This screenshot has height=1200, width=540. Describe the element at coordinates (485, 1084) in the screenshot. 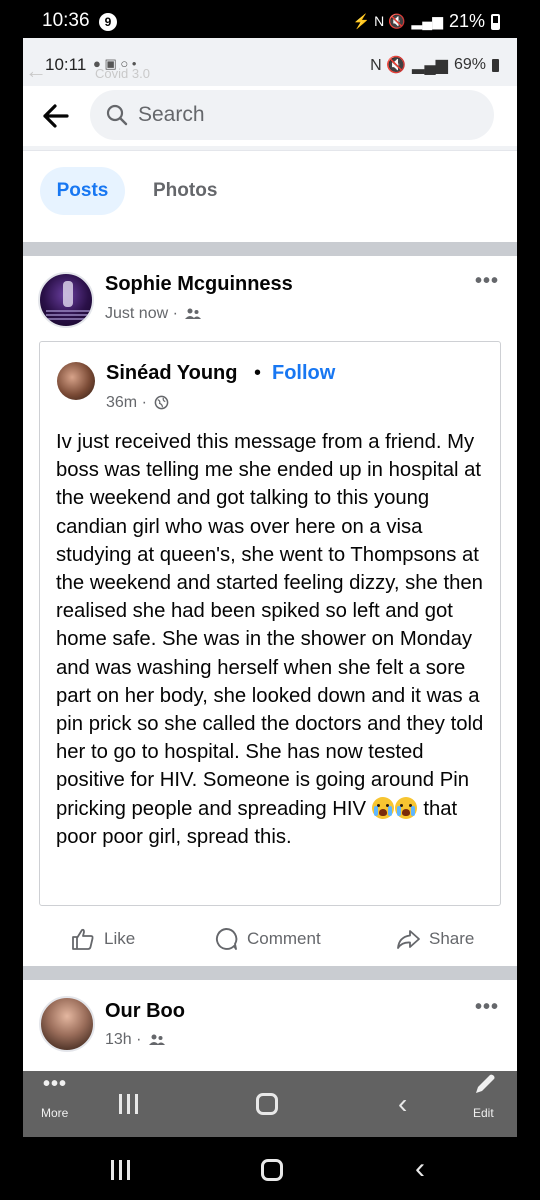

I see `pencil-icon` at that location.